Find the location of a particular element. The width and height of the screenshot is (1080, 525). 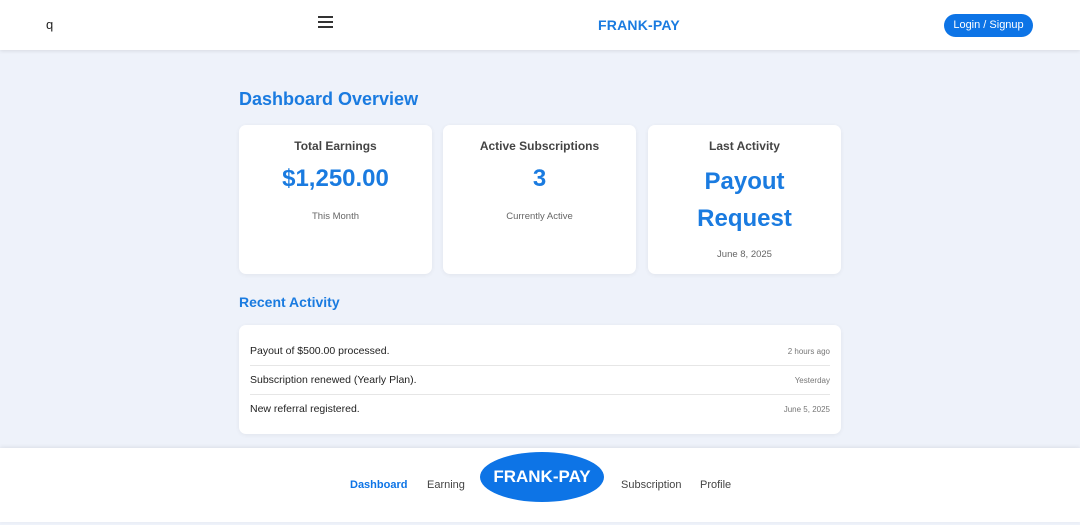

activity-time: 2 hours ago is located at coordinates (808, 351).